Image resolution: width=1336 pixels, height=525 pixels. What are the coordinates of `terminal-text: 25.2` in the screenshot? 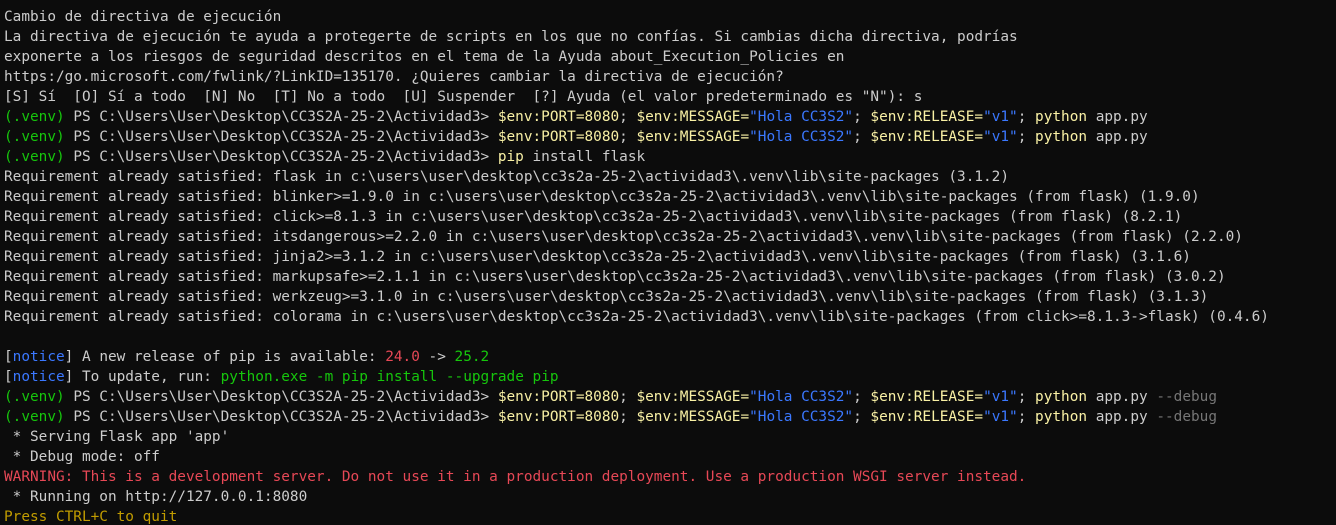 It's located at (472, 357).